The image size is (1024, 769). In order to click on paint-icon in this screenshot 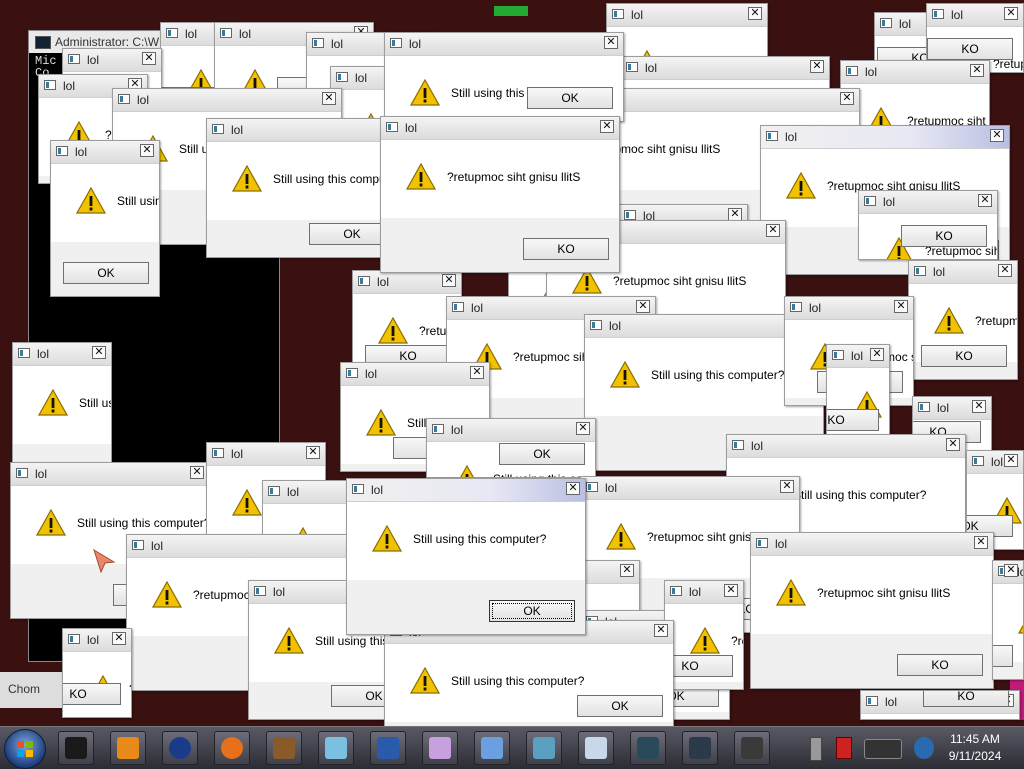, I will do `click(440, 748)`.